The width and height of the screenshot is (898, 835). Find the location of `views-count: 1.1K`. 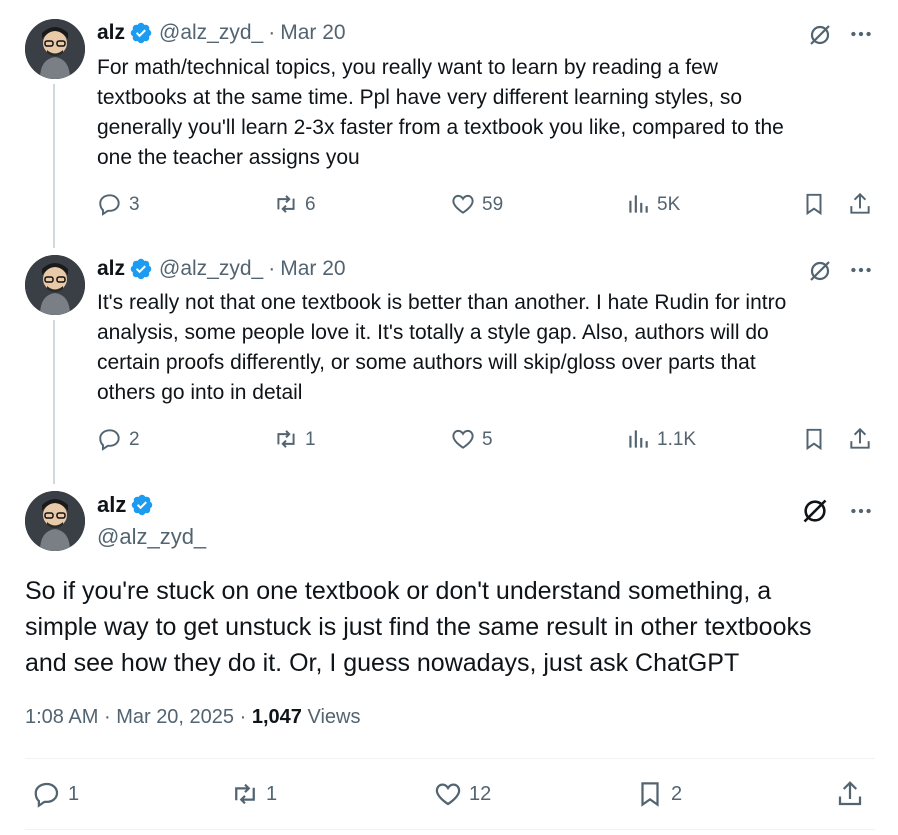

views-count: 1.1K is located at coordinates (677, 439).